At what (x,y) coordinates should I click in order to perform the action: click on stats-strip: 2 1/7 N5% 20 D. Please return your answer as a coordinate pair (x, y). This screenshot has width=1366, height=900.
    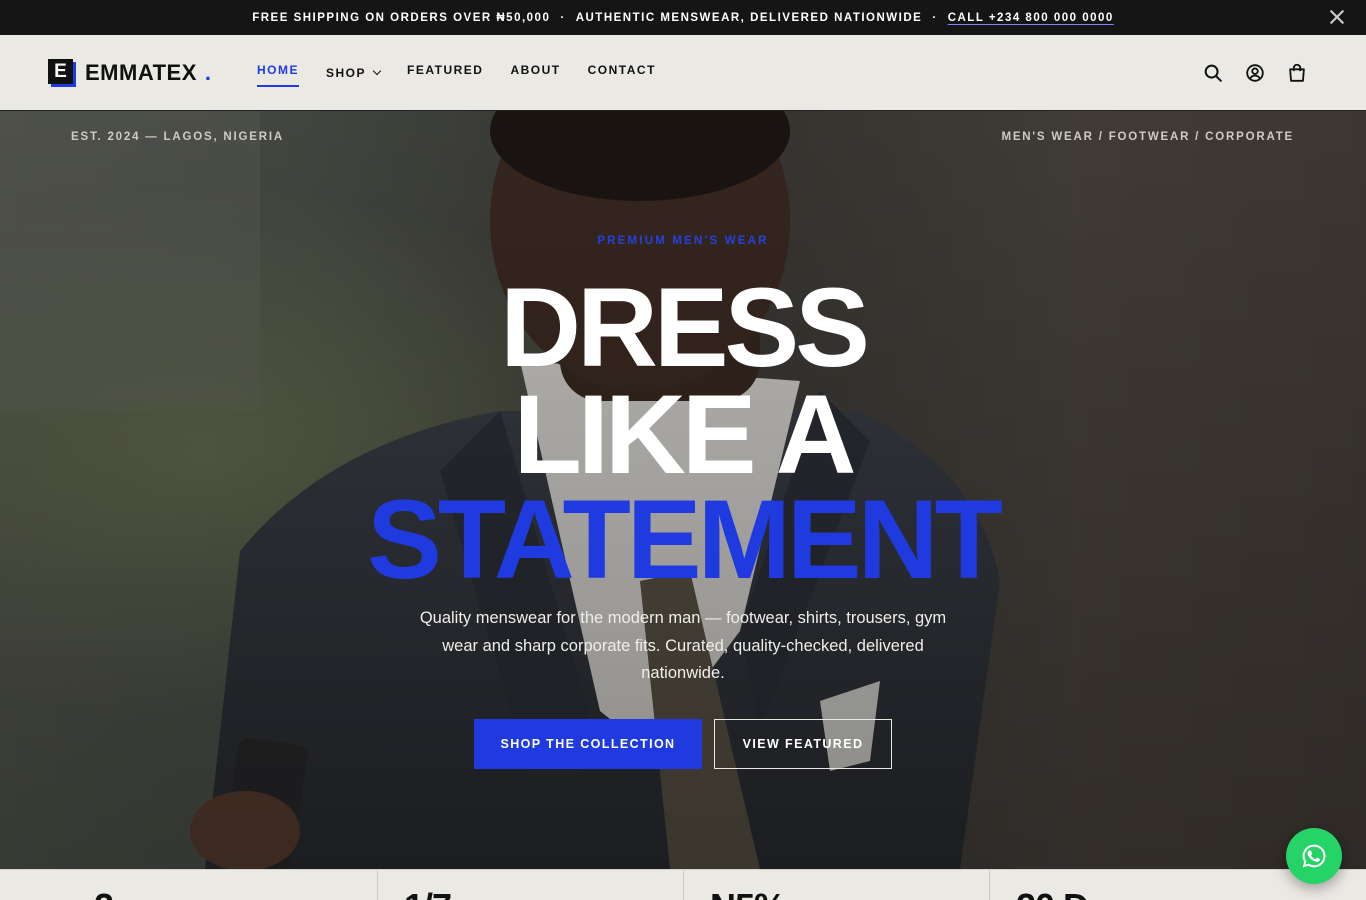
    Looking at the image, I should click on (683, 884).